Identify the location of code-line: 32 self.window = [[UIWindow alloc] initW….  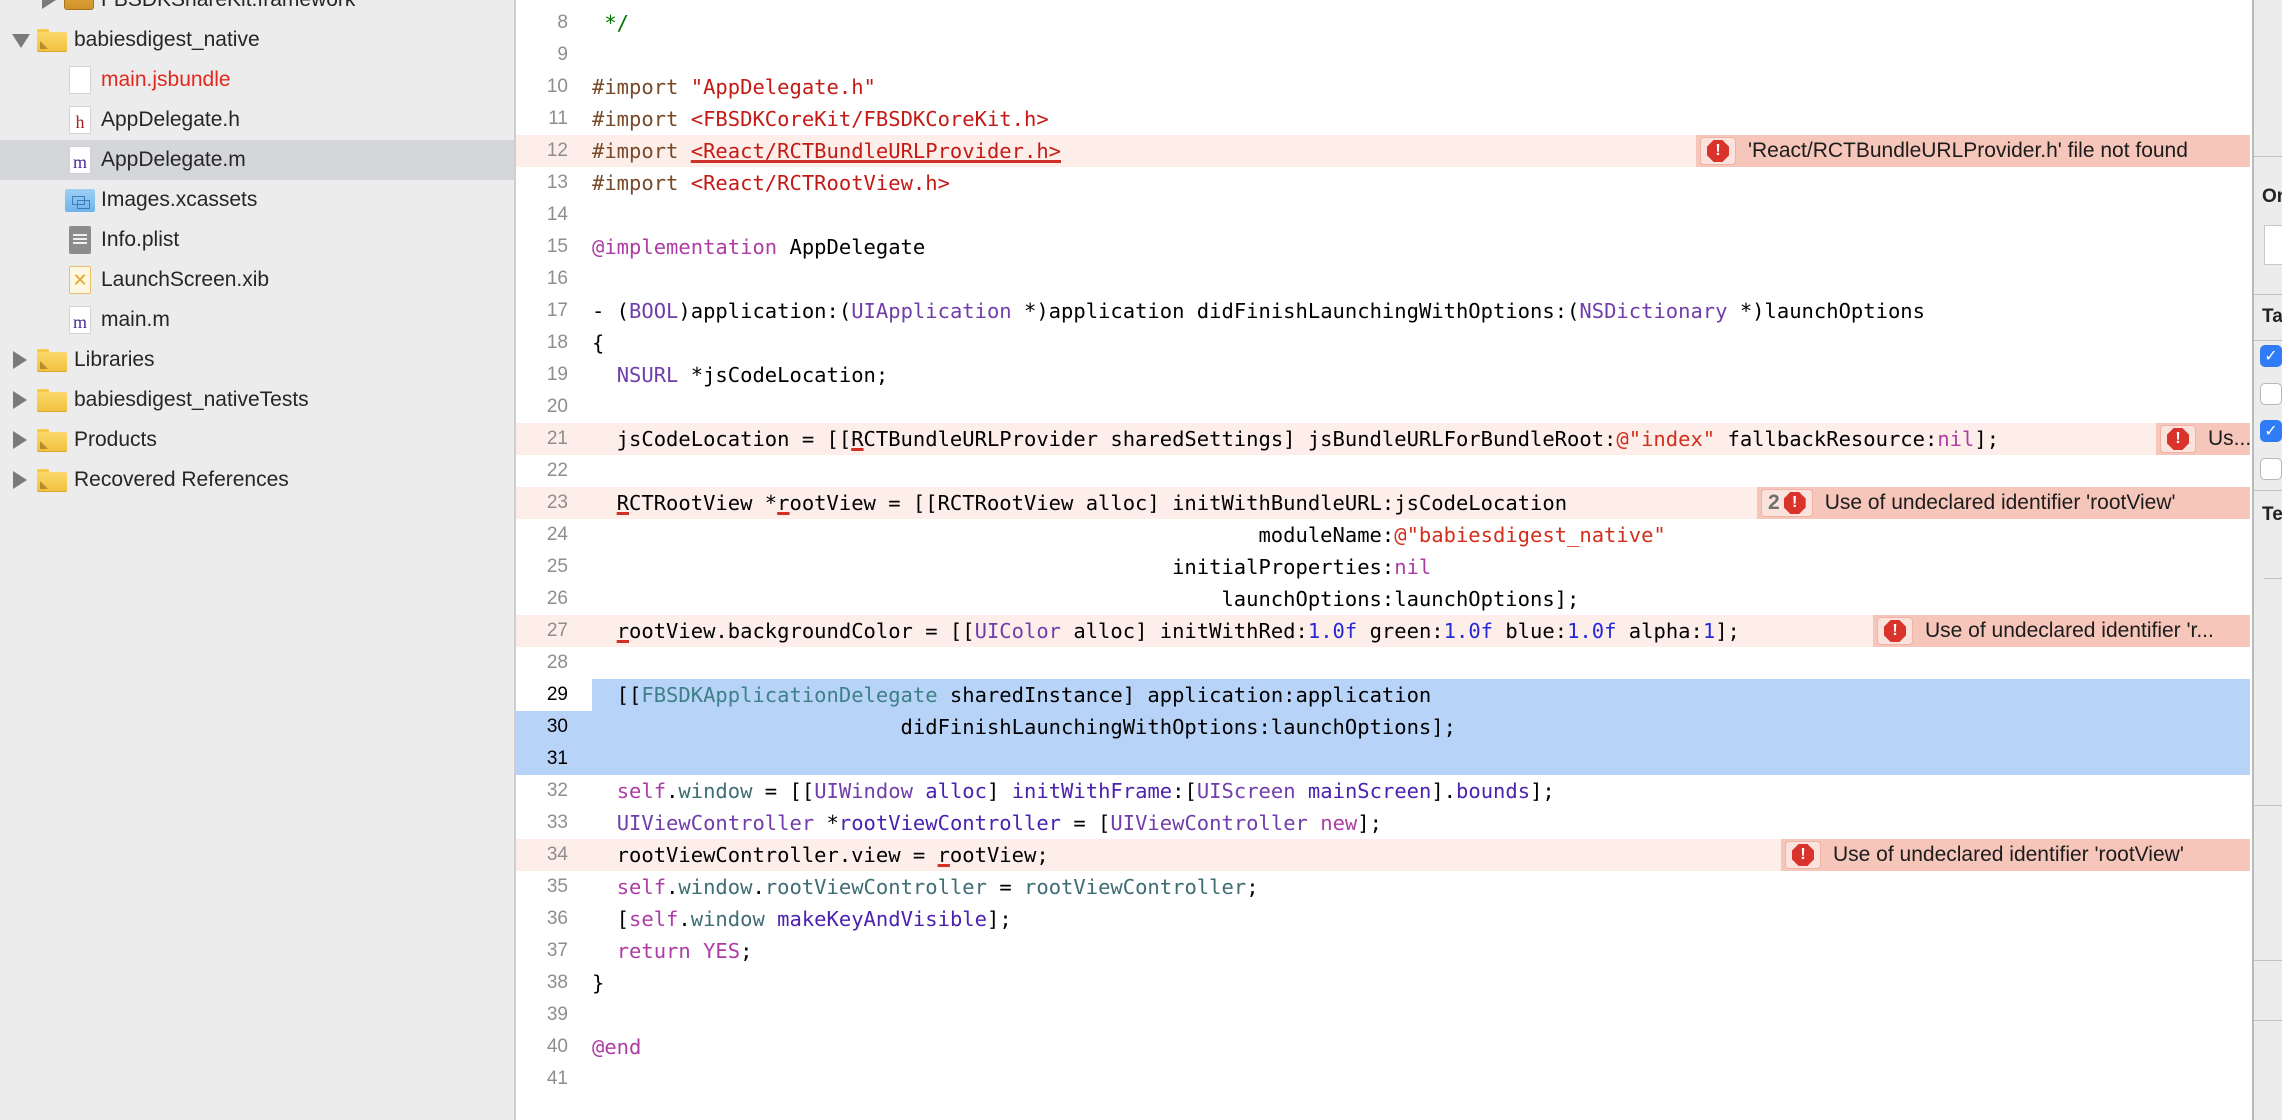
(1383, 791).